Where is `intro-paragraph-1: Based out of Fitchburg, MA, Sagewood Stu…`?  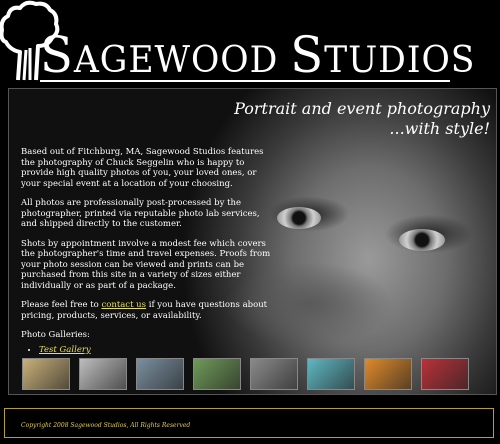
intro-paragraph-1: Based out of Fitchburg, MA, Sagewood Stu… is located at coordinates (142, 168).